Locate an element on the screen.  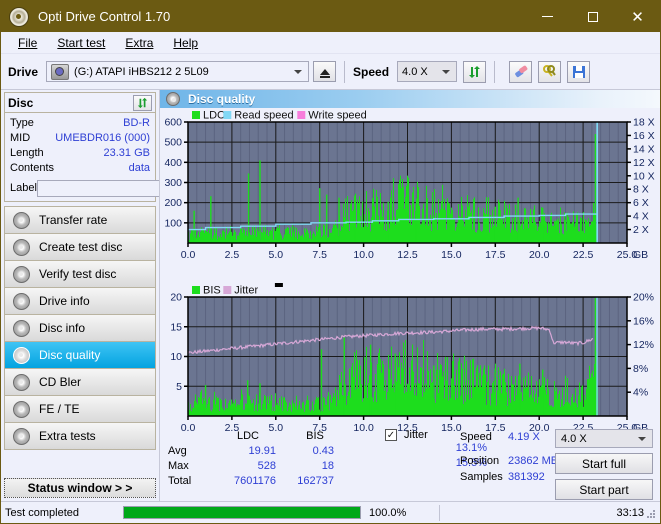
sidebar-item-disc-quality: Disc quality is located at coordinates (80, 355).